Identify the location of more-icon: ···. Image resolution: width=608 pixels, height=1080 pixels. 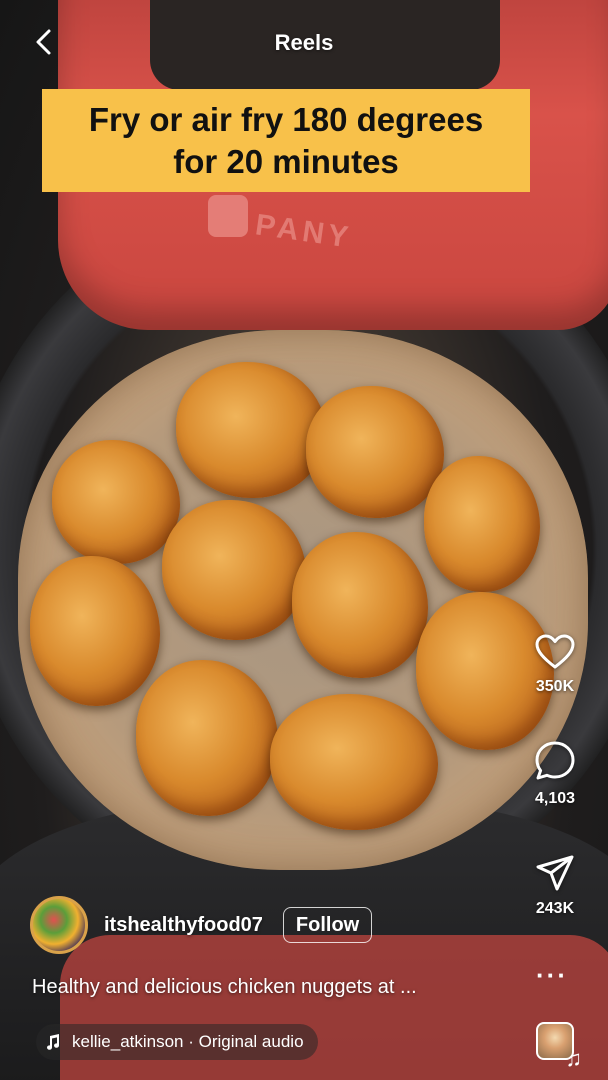
(552, 975).